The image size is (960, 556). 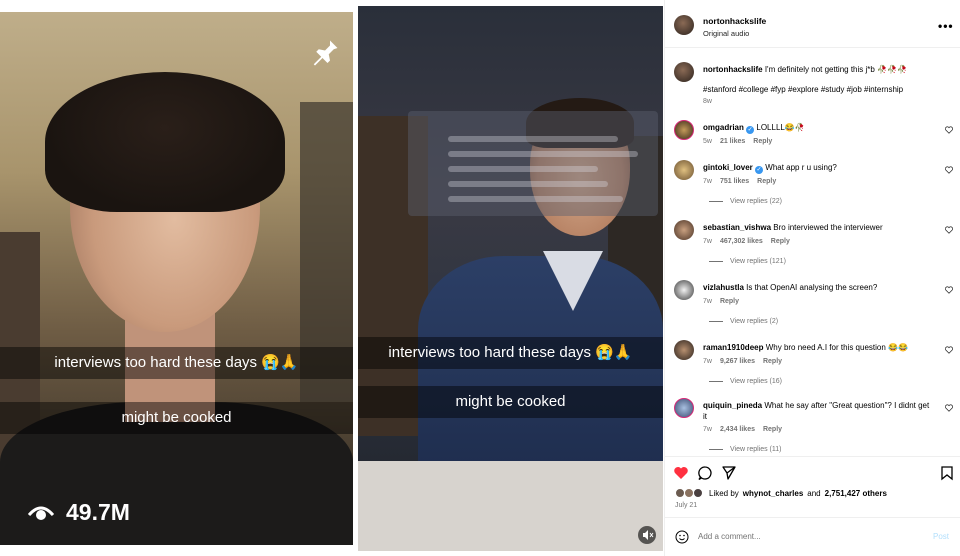 What do you see at coordinates (812, 287) in the screenshot?
I see `comment-text: Is that OpenAI analysing the screen?` at bounding box center [812, 287].